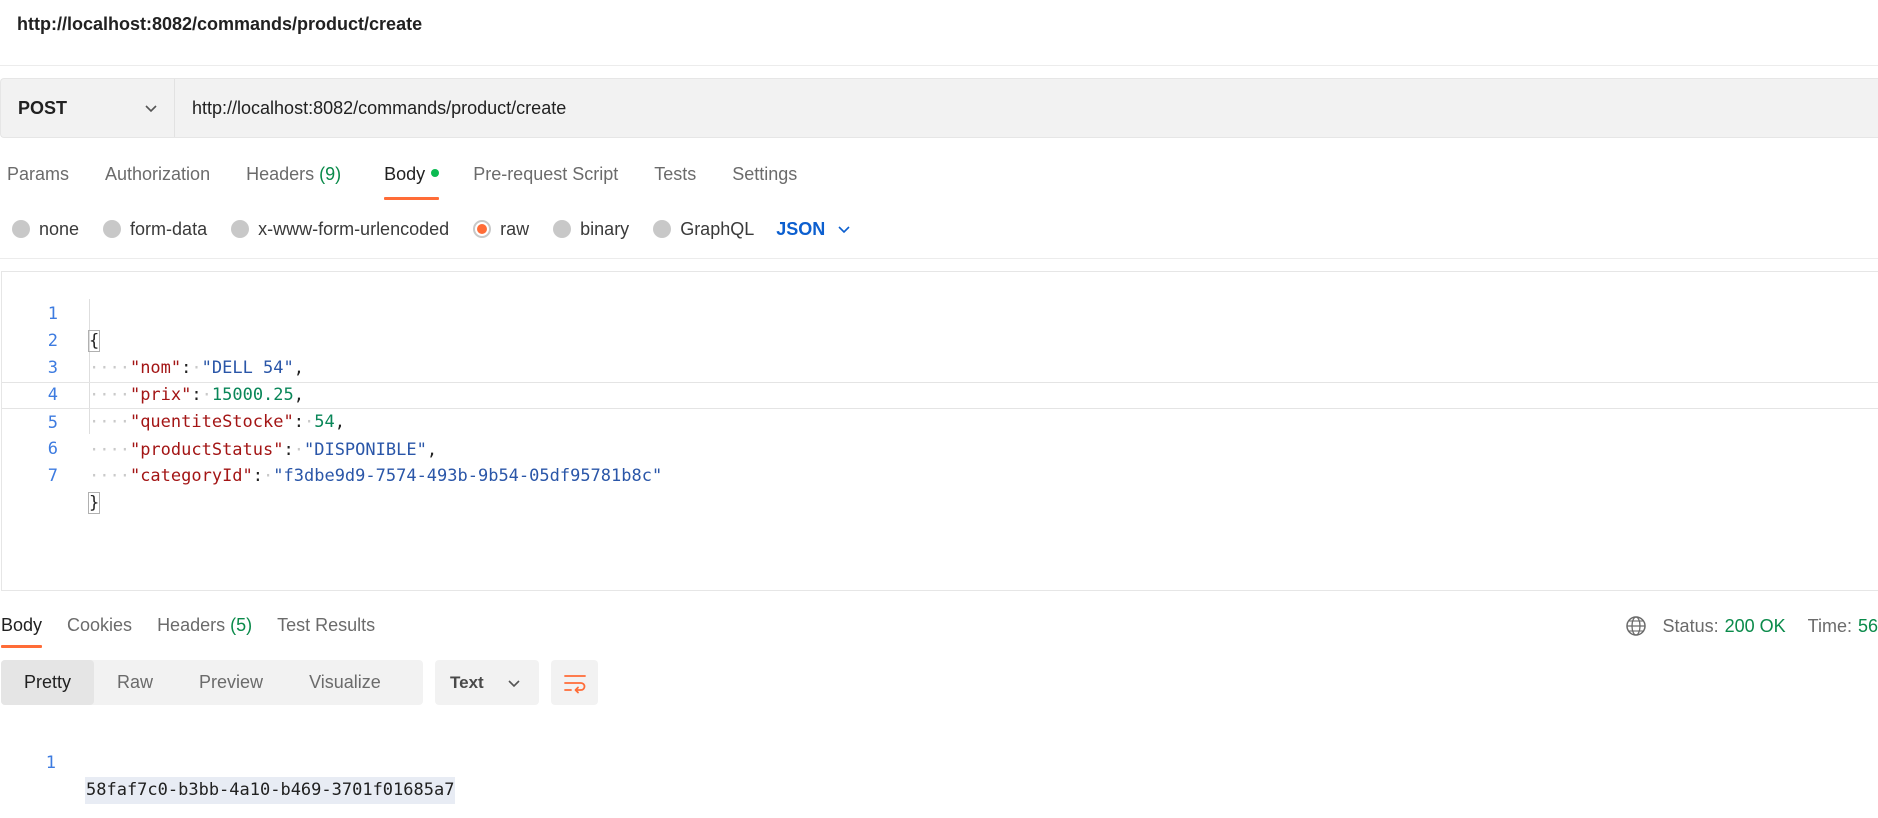 This screenshot has height=818, width=1878. Describe the element at coordinates (354, 228) in the screenshot. I see `mode-urlencoded-label: x-www-form-urlencoded` at that location.